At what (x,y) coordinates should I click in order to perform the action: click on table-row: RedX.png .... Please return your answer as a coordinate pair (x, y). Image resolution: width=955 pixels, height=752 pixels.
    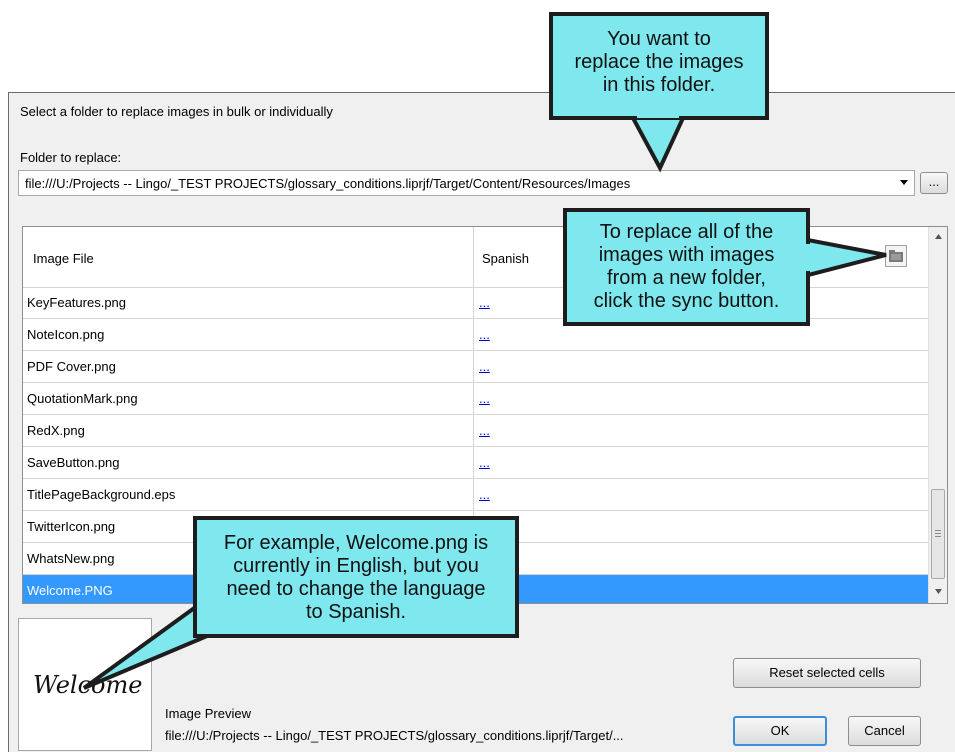
    Looking at the image, I should click on (475, 431).